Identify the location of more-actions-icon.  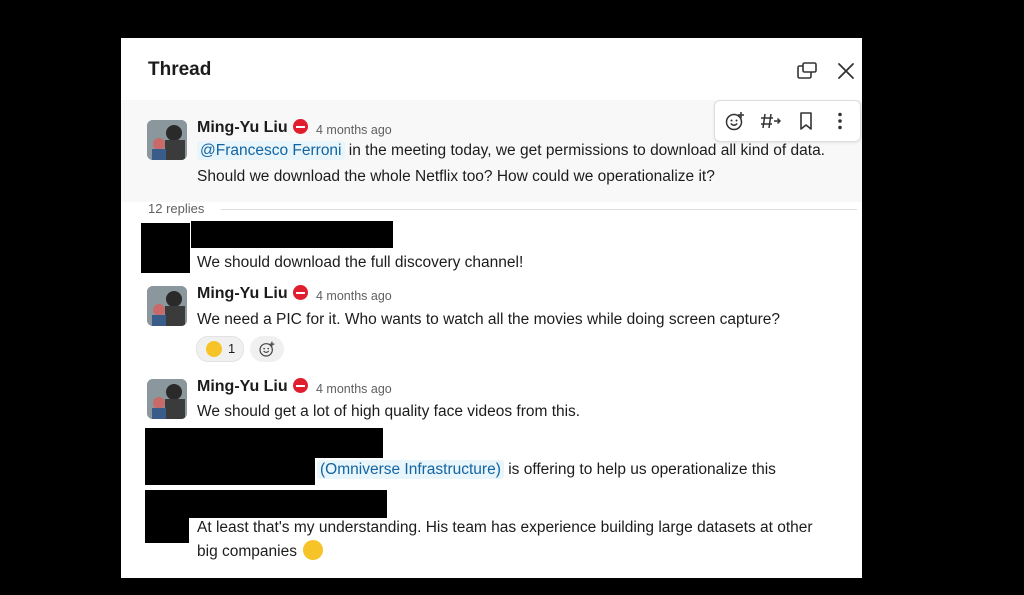
(840, 121).